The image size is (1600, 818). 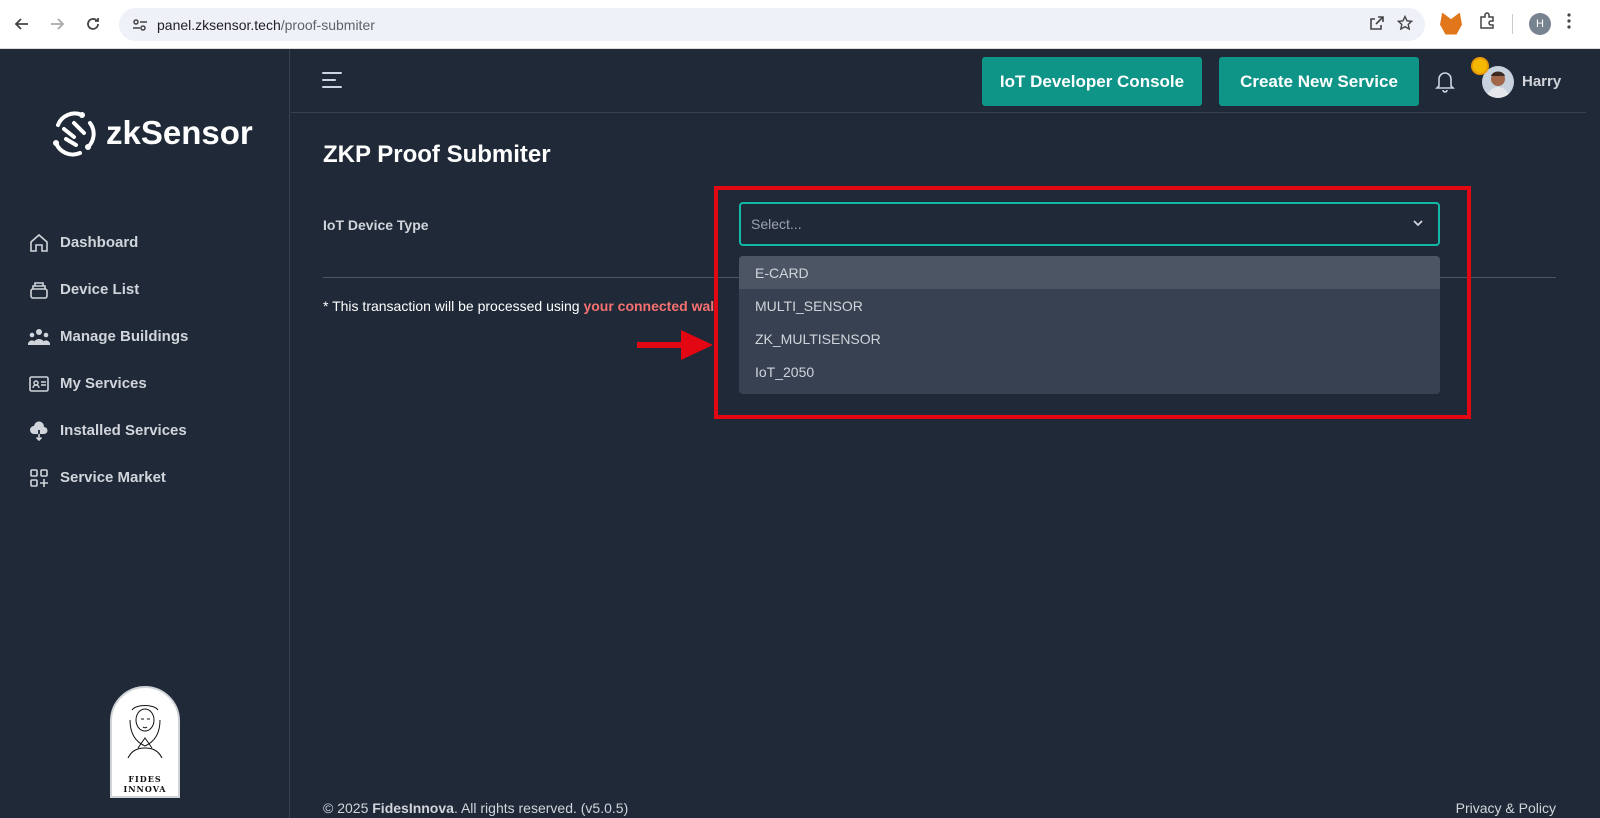 I want to click on page-scrollbar, so click(x=1593, y=433).